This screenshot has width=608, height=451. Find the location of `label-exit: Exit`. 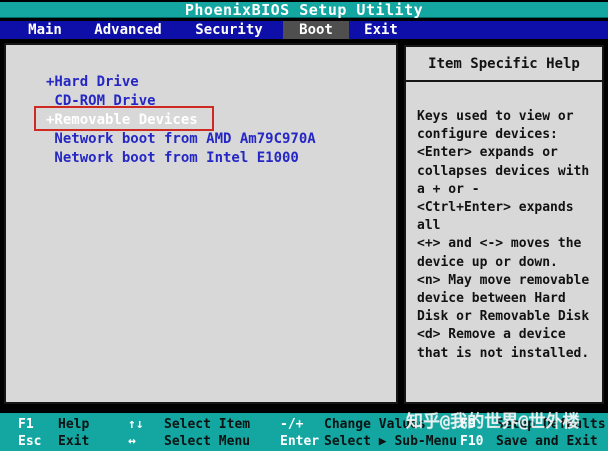

label-exit: Exit is located at coordinates (74, 441).